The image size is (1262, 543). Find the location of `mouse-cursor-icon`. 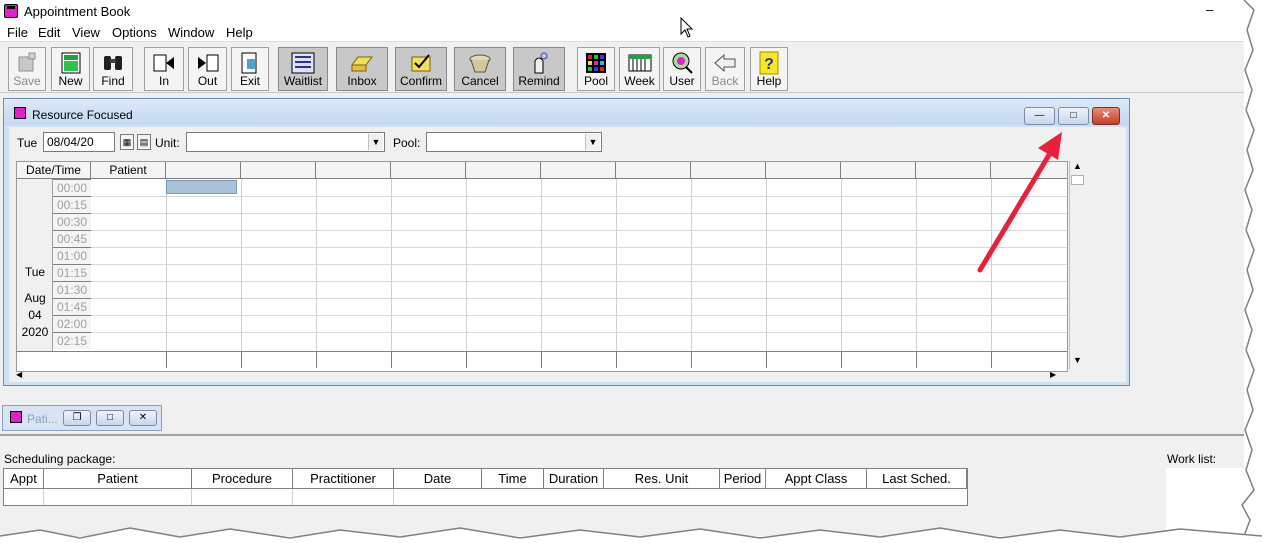

mouse-cursor-icon is located at coordinates (687, 27).